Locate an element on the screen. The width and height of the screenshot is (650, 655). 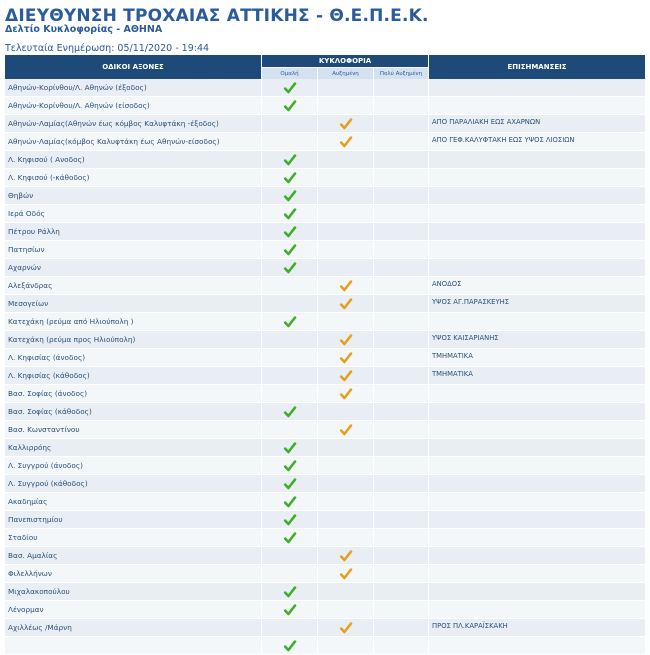
table-row: Λ. Συγγρού (άνοδος) is located at coordinates (325, 466).